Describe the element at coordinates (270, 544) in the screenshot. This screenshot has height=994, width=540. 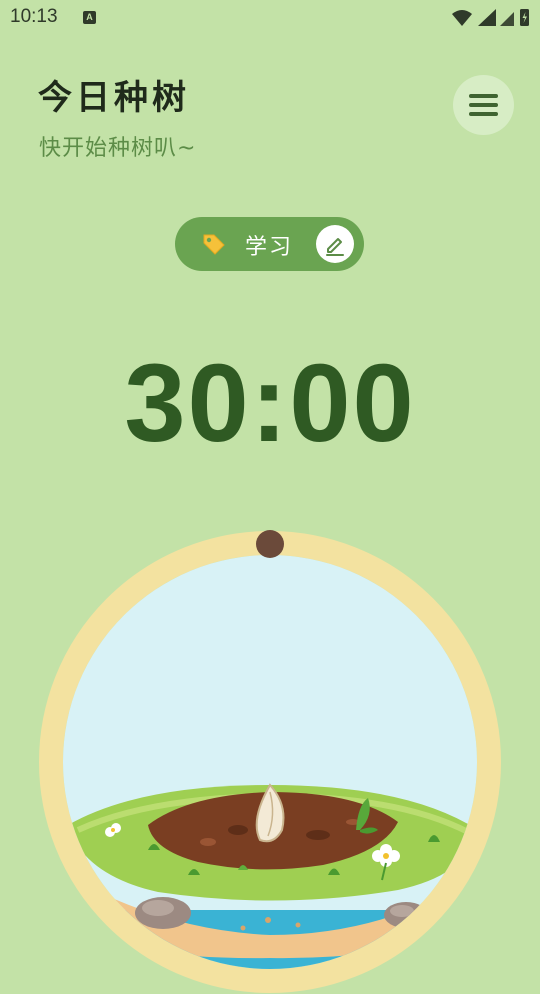
I see `progress-knob` at that location.